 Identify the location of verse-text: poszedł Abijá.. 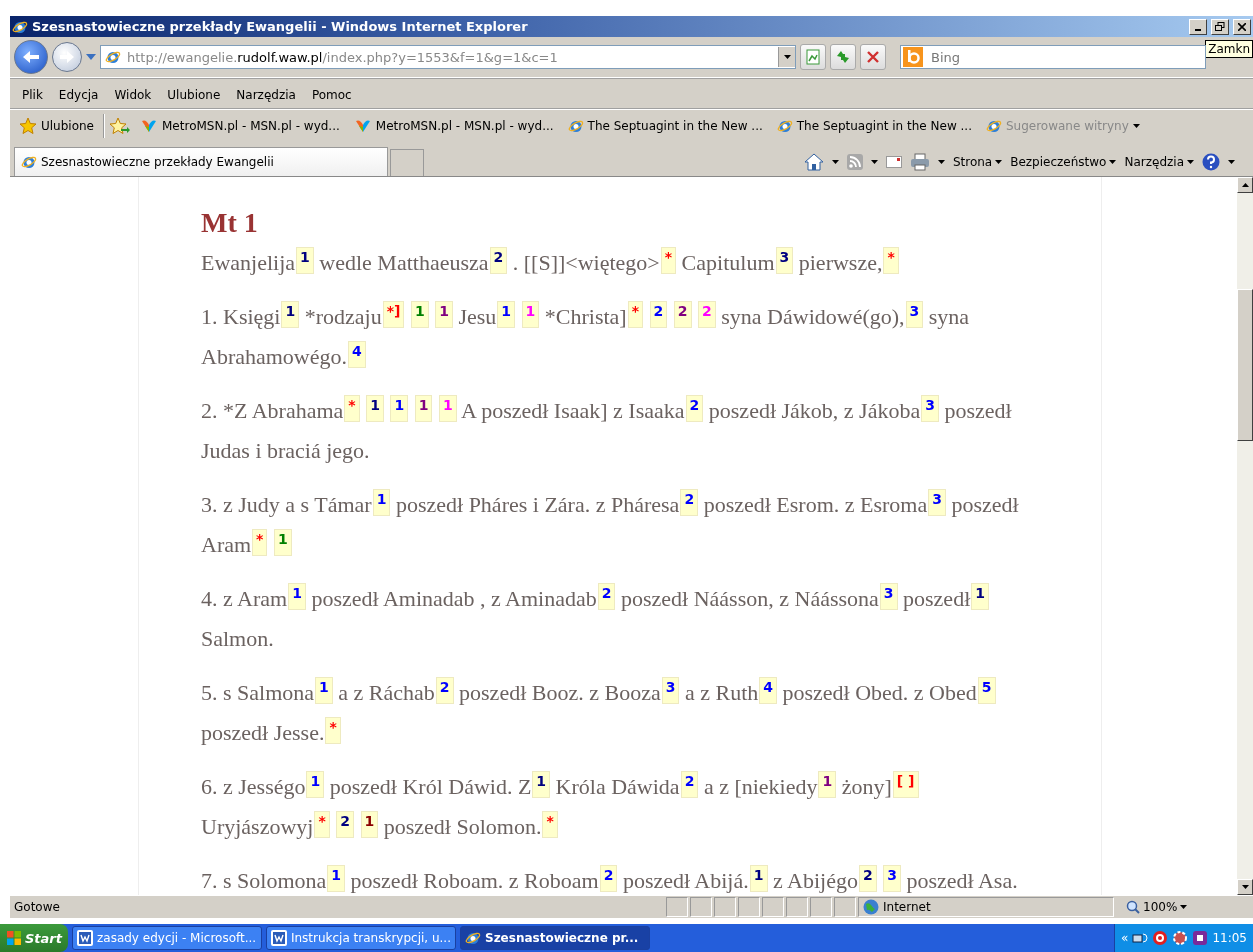
(685, 880).